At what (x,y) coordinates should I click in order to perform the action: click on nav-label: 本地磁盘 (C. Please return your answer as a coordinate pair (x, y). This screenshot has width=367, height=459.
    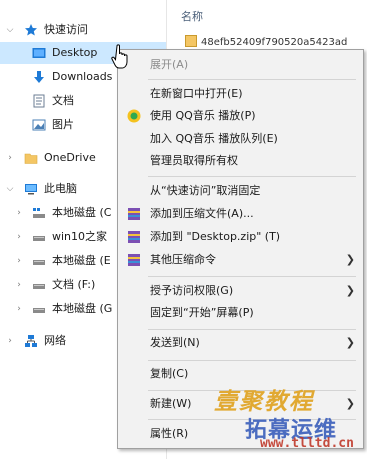
    Looking at the image, I should click on (82, 212).